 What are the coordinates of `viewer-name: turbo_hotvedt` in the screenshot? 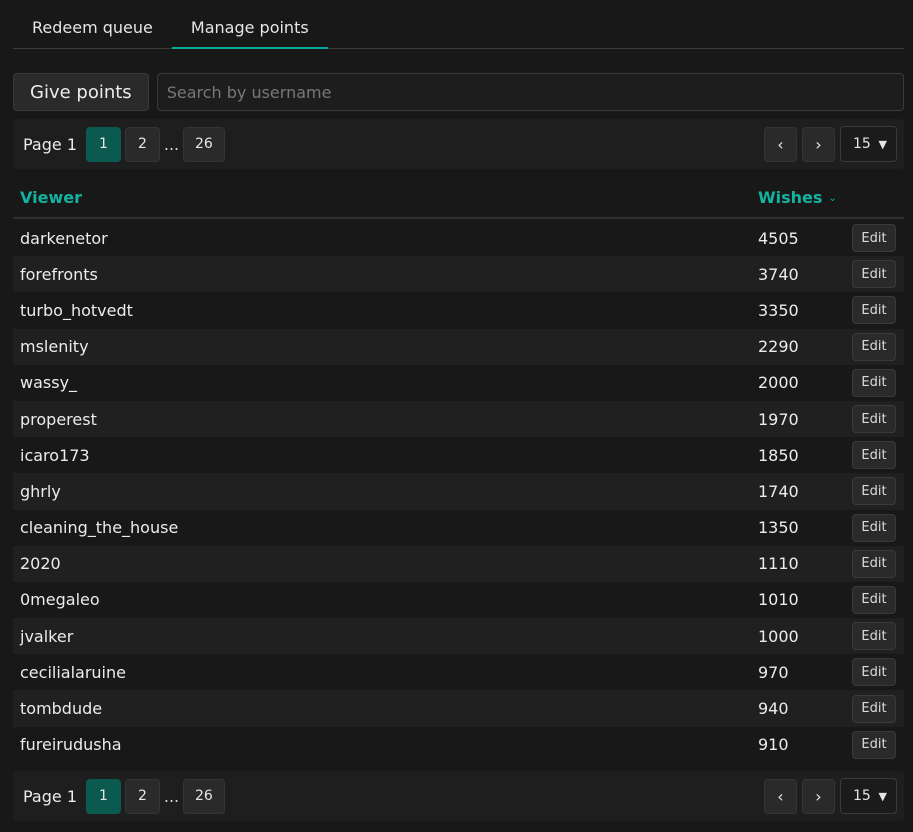 It's located at (76, 310).